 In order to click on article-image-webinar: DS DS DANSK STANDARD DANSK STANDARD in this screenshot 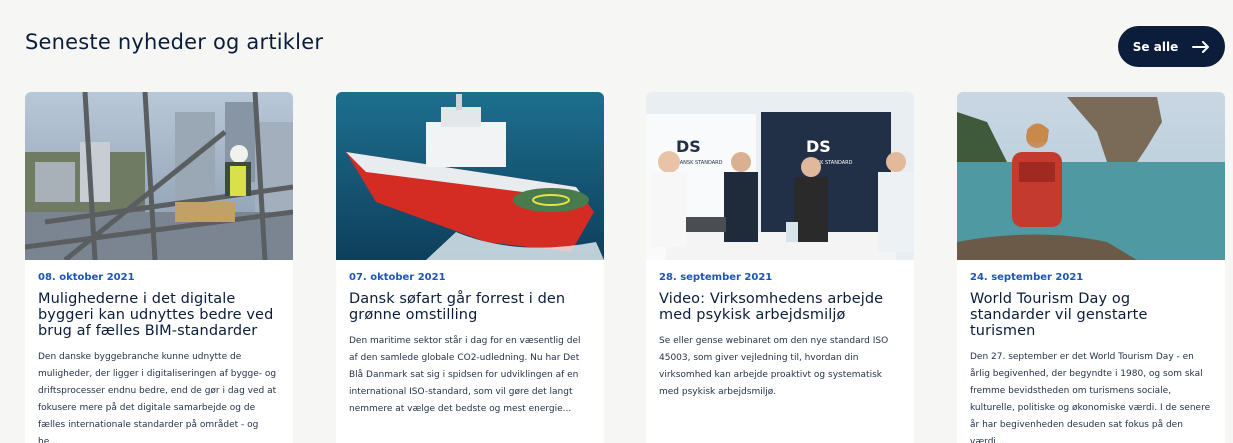, I will do `click(780, 176)`.